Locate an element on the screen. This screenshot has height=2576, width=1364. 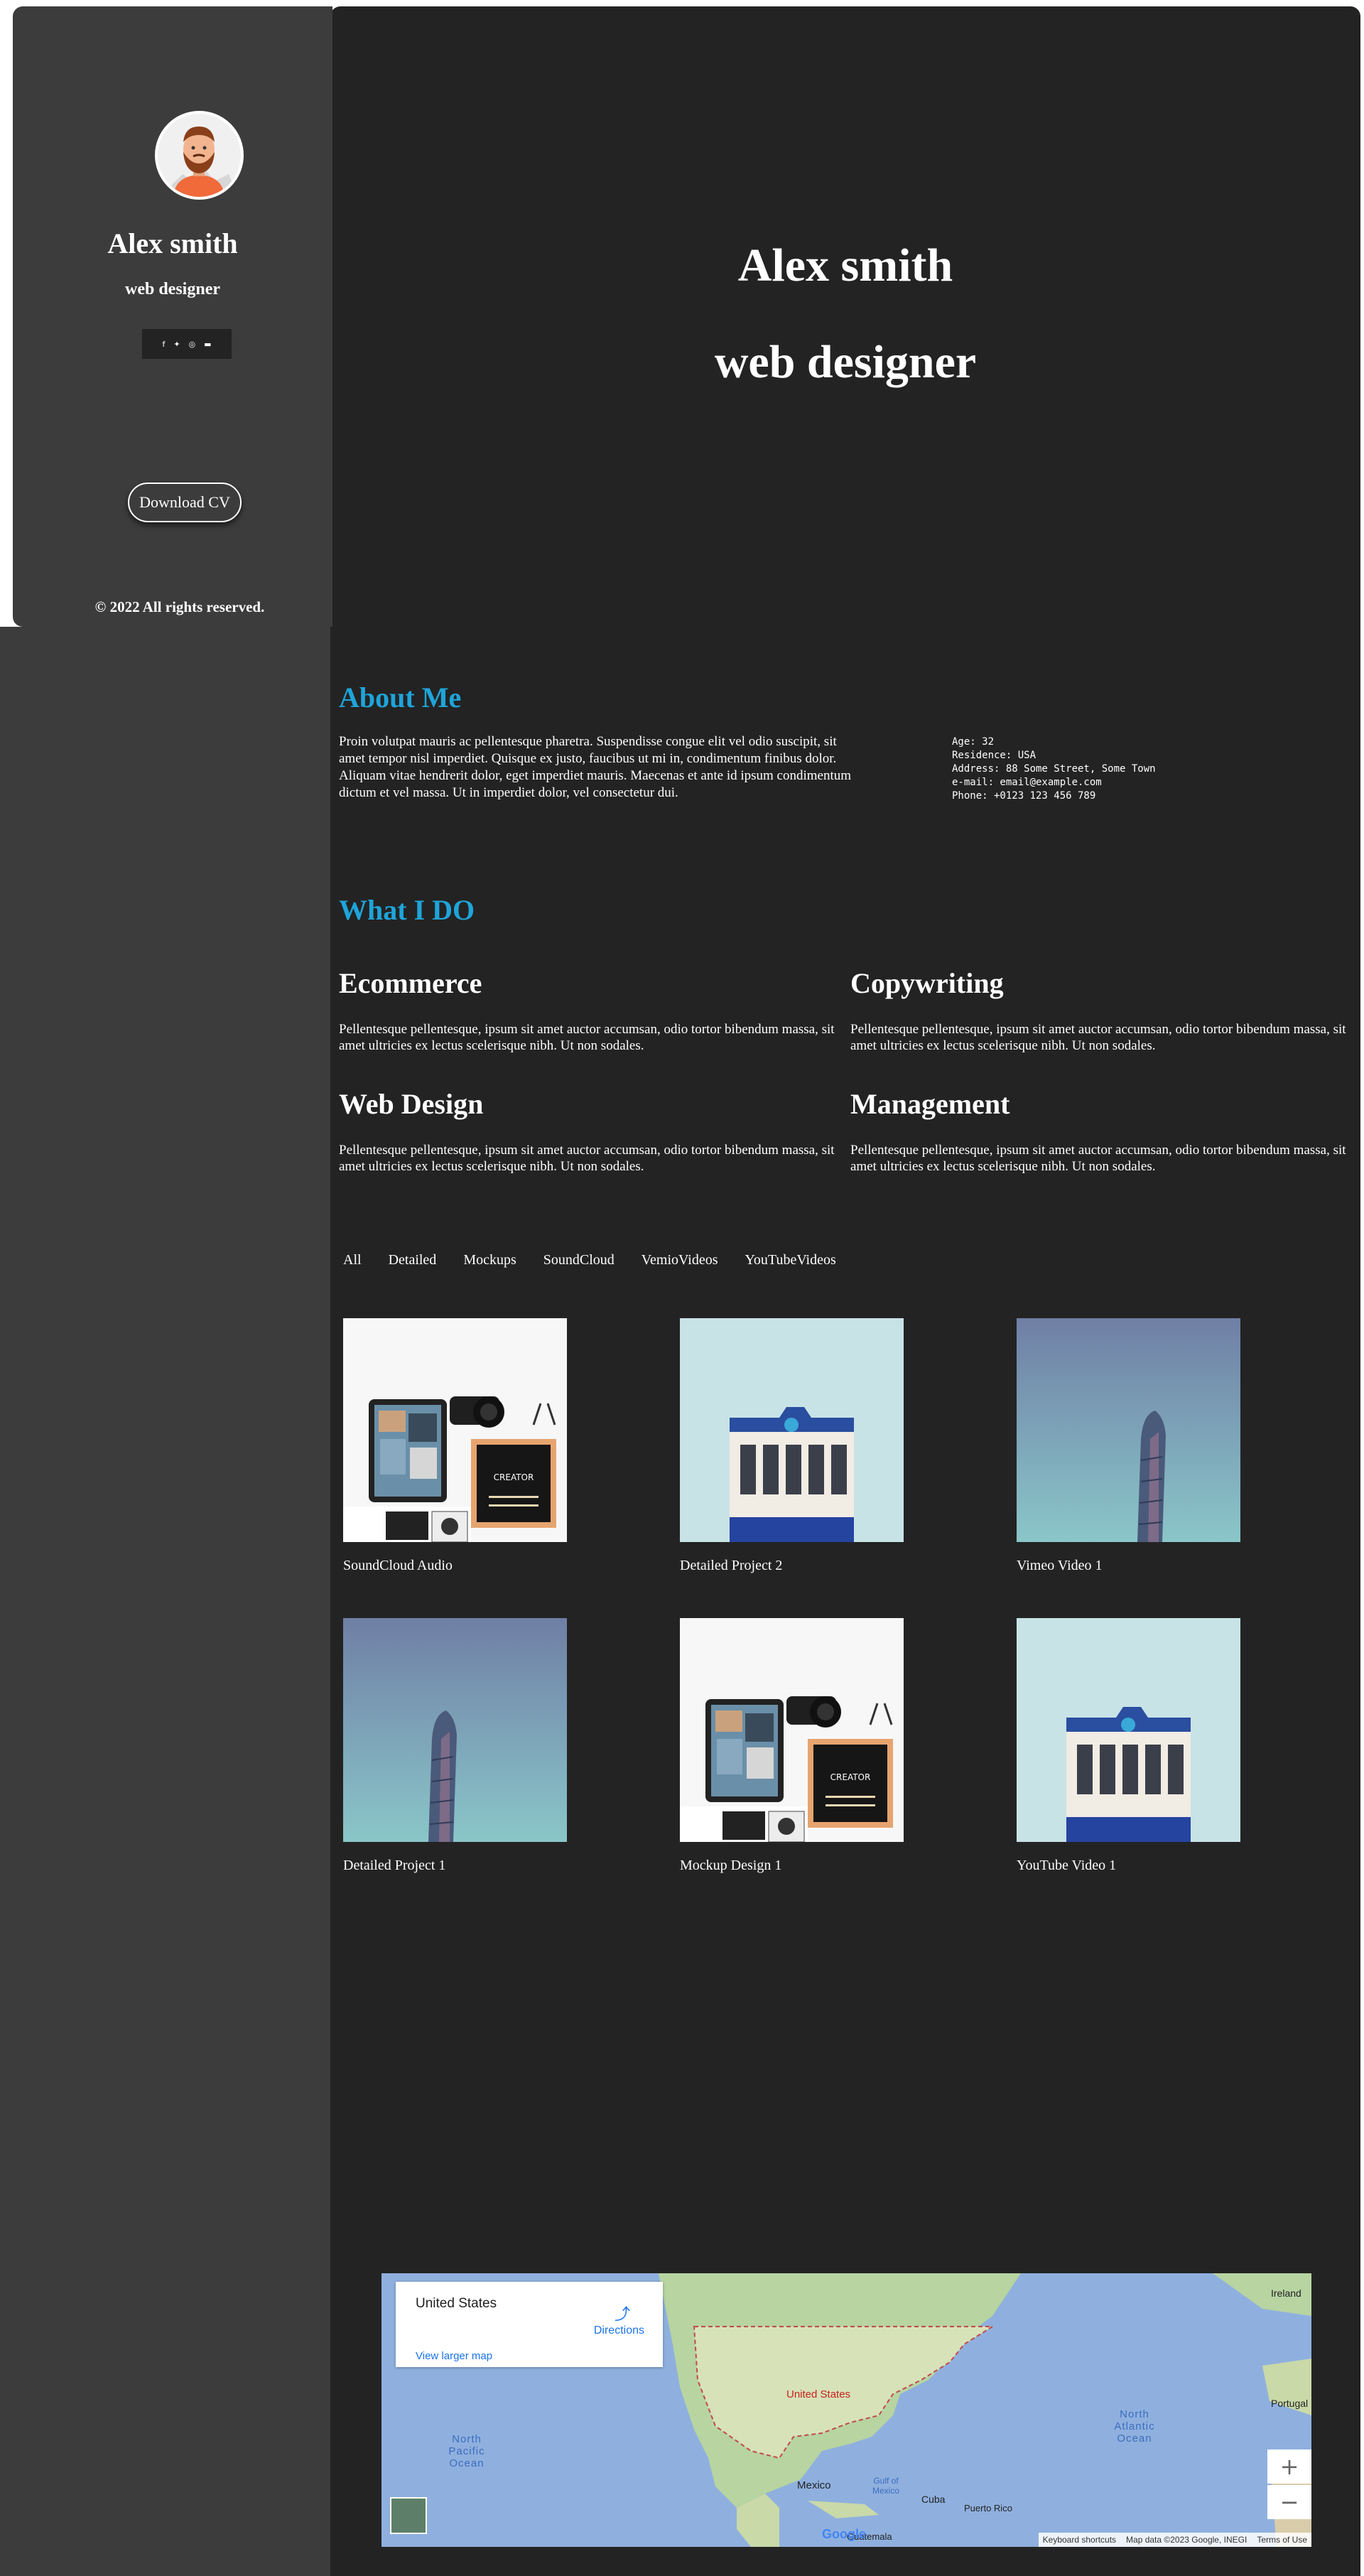
portfolio-item: CREATOR Mockup Design 1 is located at coordinates (792, 1746).